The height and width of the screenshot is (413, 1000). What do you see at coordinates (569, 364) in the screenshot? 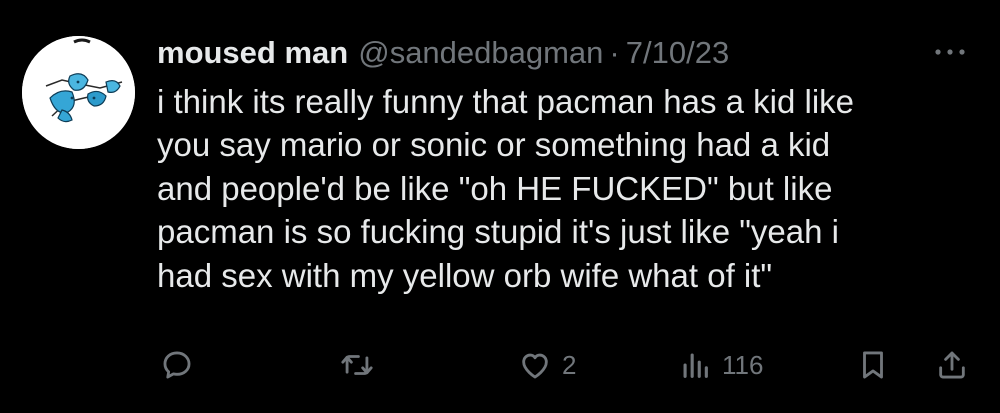
I see `like-count: 2` at bounding box center [569, 364].